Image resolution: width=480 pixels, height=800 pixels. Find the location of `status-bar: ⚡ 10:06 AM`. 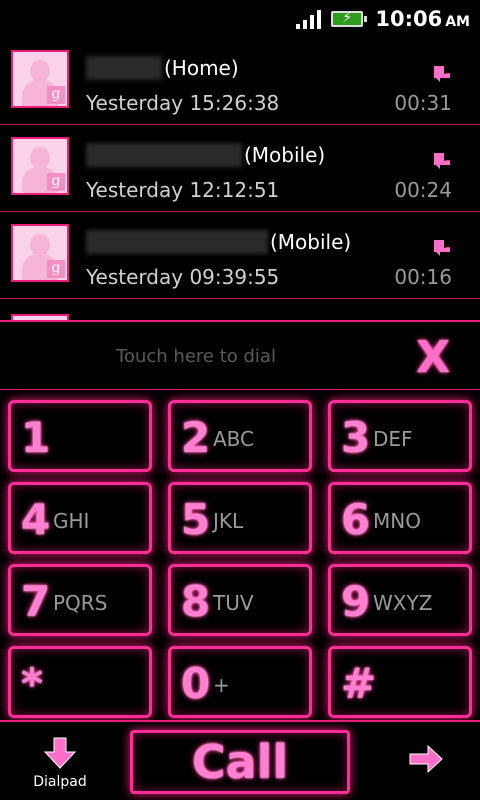

status-bar: ⚡ 10:06 AM is located at coordinates (240, 19).